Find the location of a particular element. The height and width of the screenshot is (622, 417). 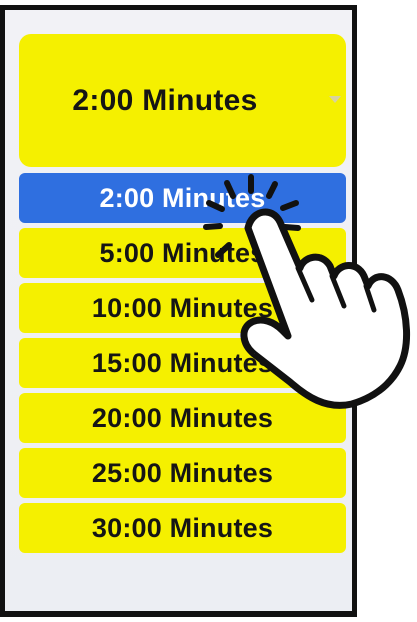

dropdown-selected-value: 2:00 Minutes is located at coordinates (165, 100).